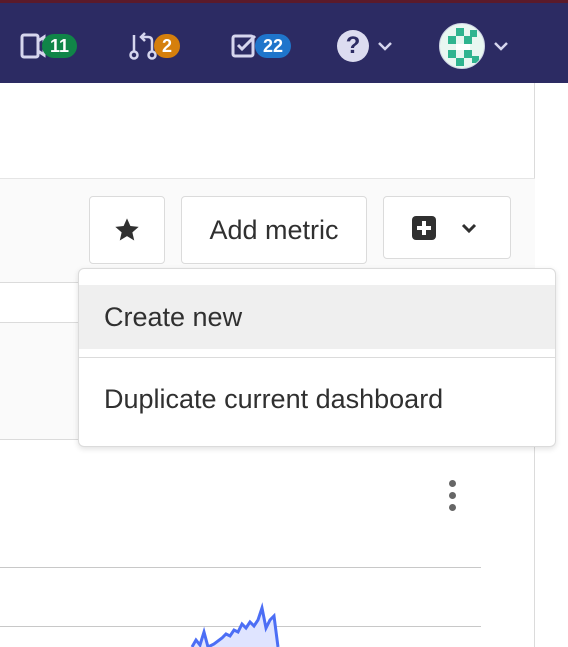  I want to click on duplicate-dashboard-item: Duplicate current dashboard, so click(317, 399).